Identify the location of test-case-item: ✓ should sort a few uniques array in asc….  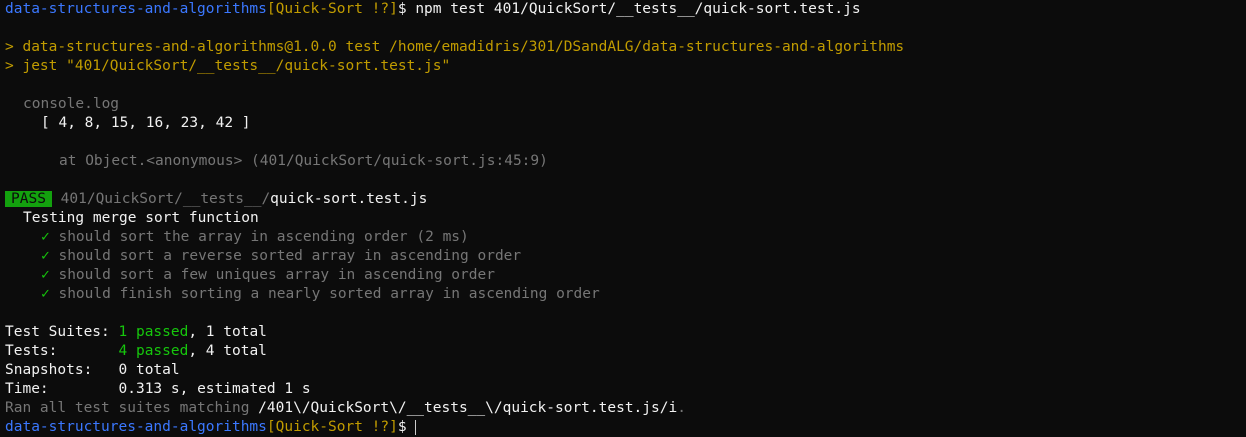
(625, 275).